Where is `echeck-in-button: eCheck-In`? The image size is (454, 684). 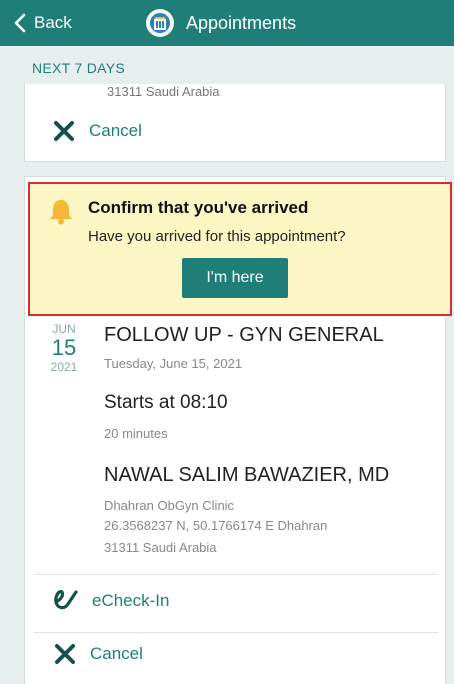
echeck-in-button: eCheck-In is located at coordinates (110, 601).